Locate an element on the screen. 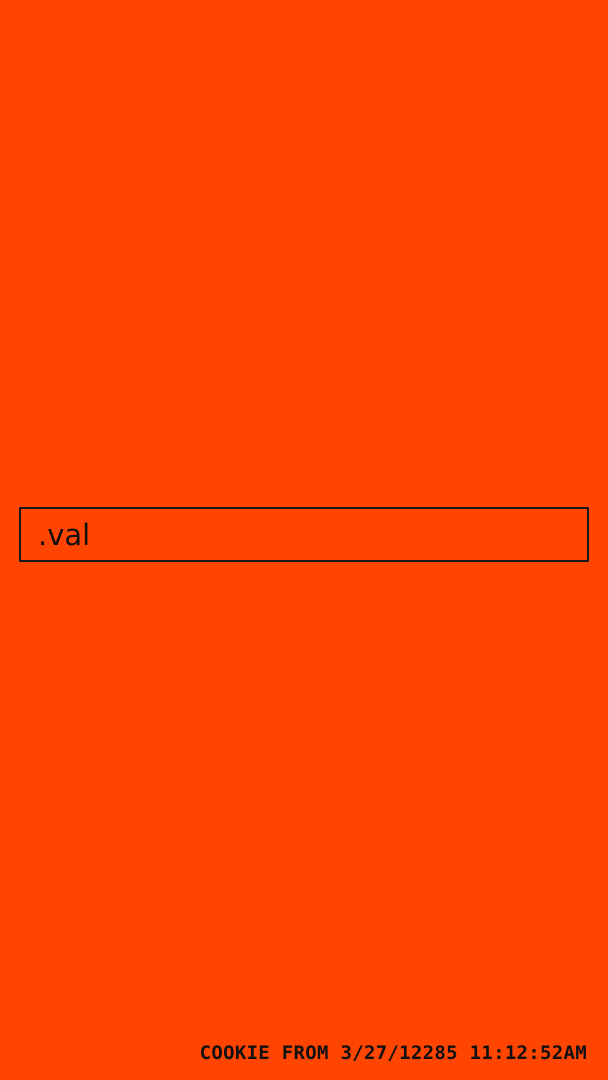 This screenshot has height=1080, width=608. value-input-container is located at coordinates (304, 534).